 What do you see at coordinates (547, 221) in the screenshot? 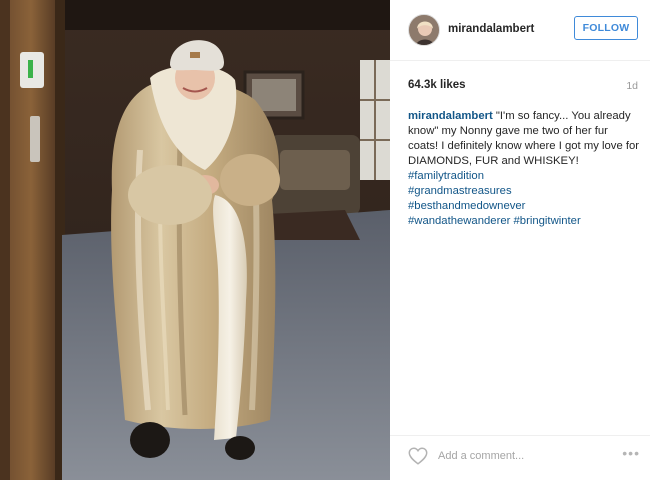
I see `hashtag-link: #bringitwinter` at bounding box center [547, 221].